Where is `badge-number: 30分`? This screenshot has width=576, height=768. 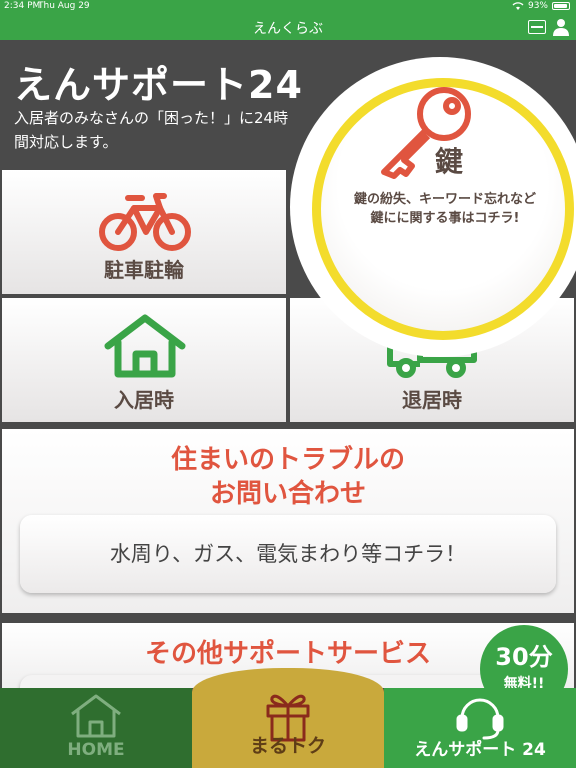 badge-number: 30分 is located at coordinates (524, 657).